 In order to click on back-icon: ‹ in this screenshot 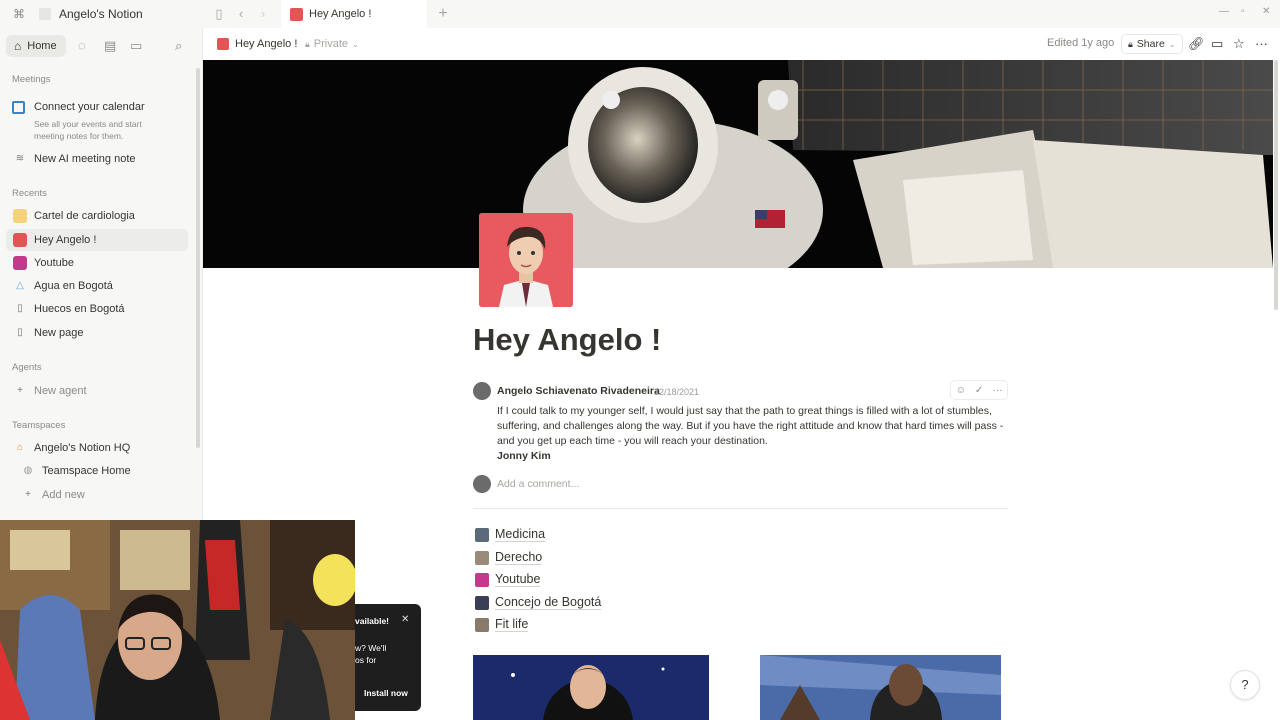, I will do `click(241, 14)`.